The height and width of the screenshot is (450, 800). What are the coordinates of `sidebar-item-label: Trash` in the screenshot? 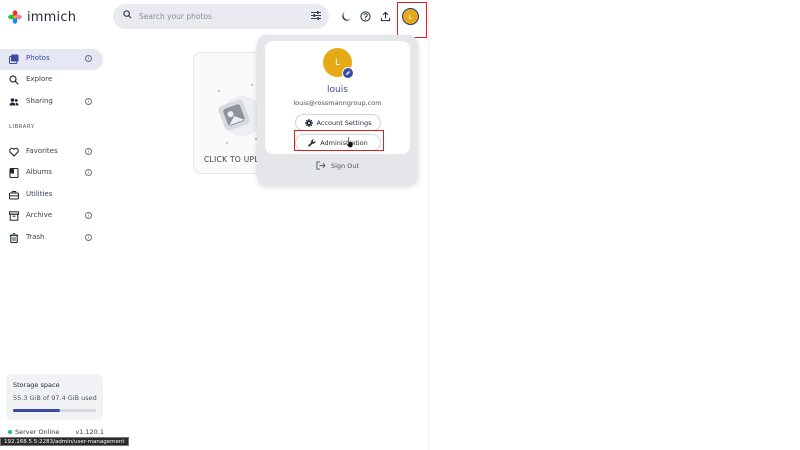 It's located at (35, 237).